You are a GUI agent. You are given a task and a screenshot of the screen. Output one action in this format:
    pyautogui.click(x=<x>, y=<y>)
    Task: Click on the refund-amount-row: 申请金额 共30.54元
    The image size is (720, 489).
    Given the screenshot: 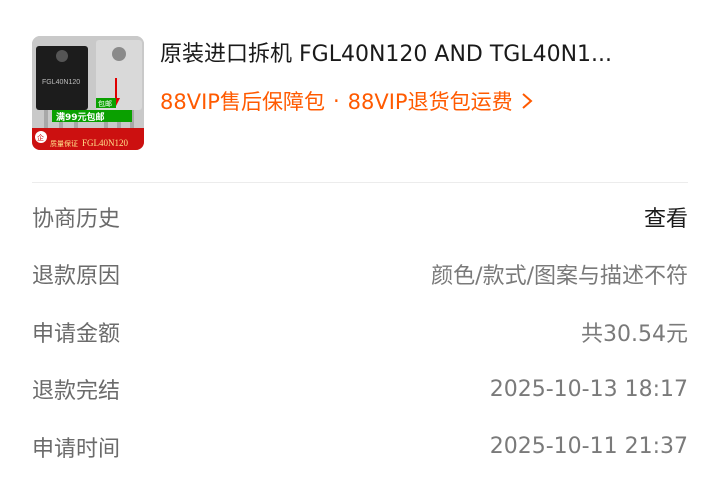 What is the action you would take?
    pyautogui.click(x=360, y=332)
    